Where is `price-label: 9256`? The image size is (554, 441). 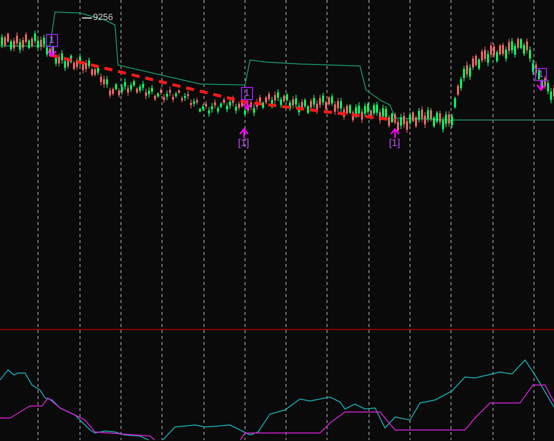
price-label: 9256 is located at coordinates (103, 17).